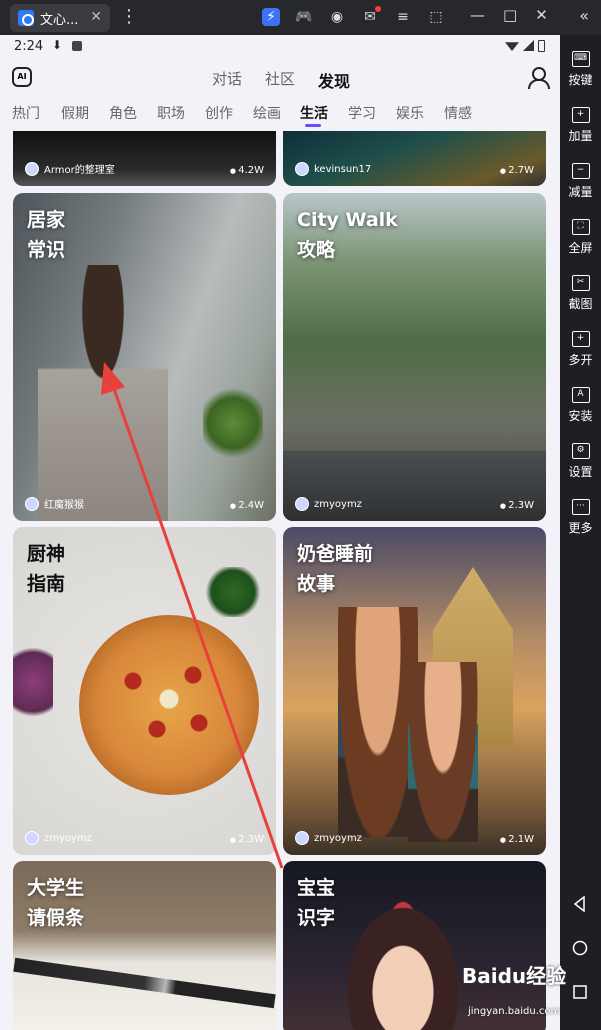  I want to click on card-image-girl, so click(443, 752).